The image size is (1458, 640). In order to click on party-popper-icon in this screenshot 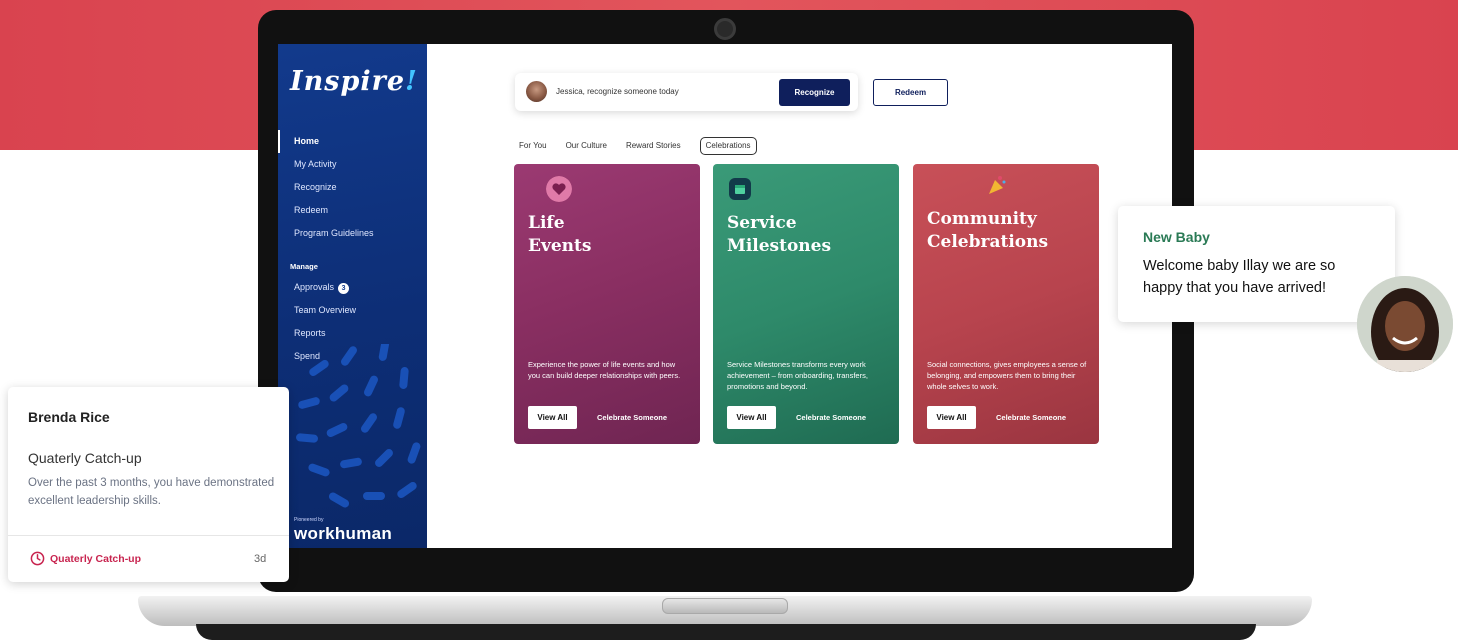, I will do `click(997, 185)`.